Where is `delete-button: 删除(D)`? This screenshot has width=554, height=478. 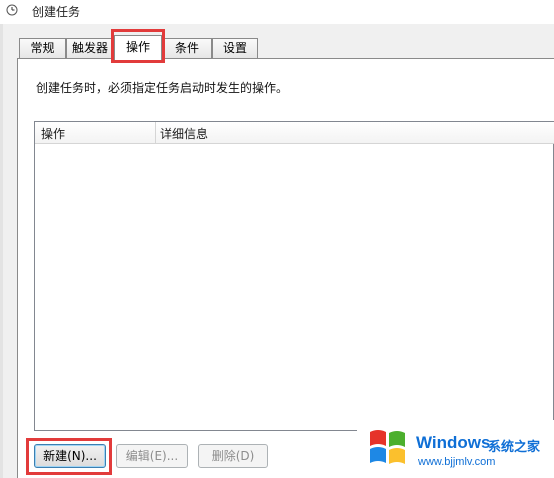
delete-button: 删除(D) is located at coordinates (233, 456).